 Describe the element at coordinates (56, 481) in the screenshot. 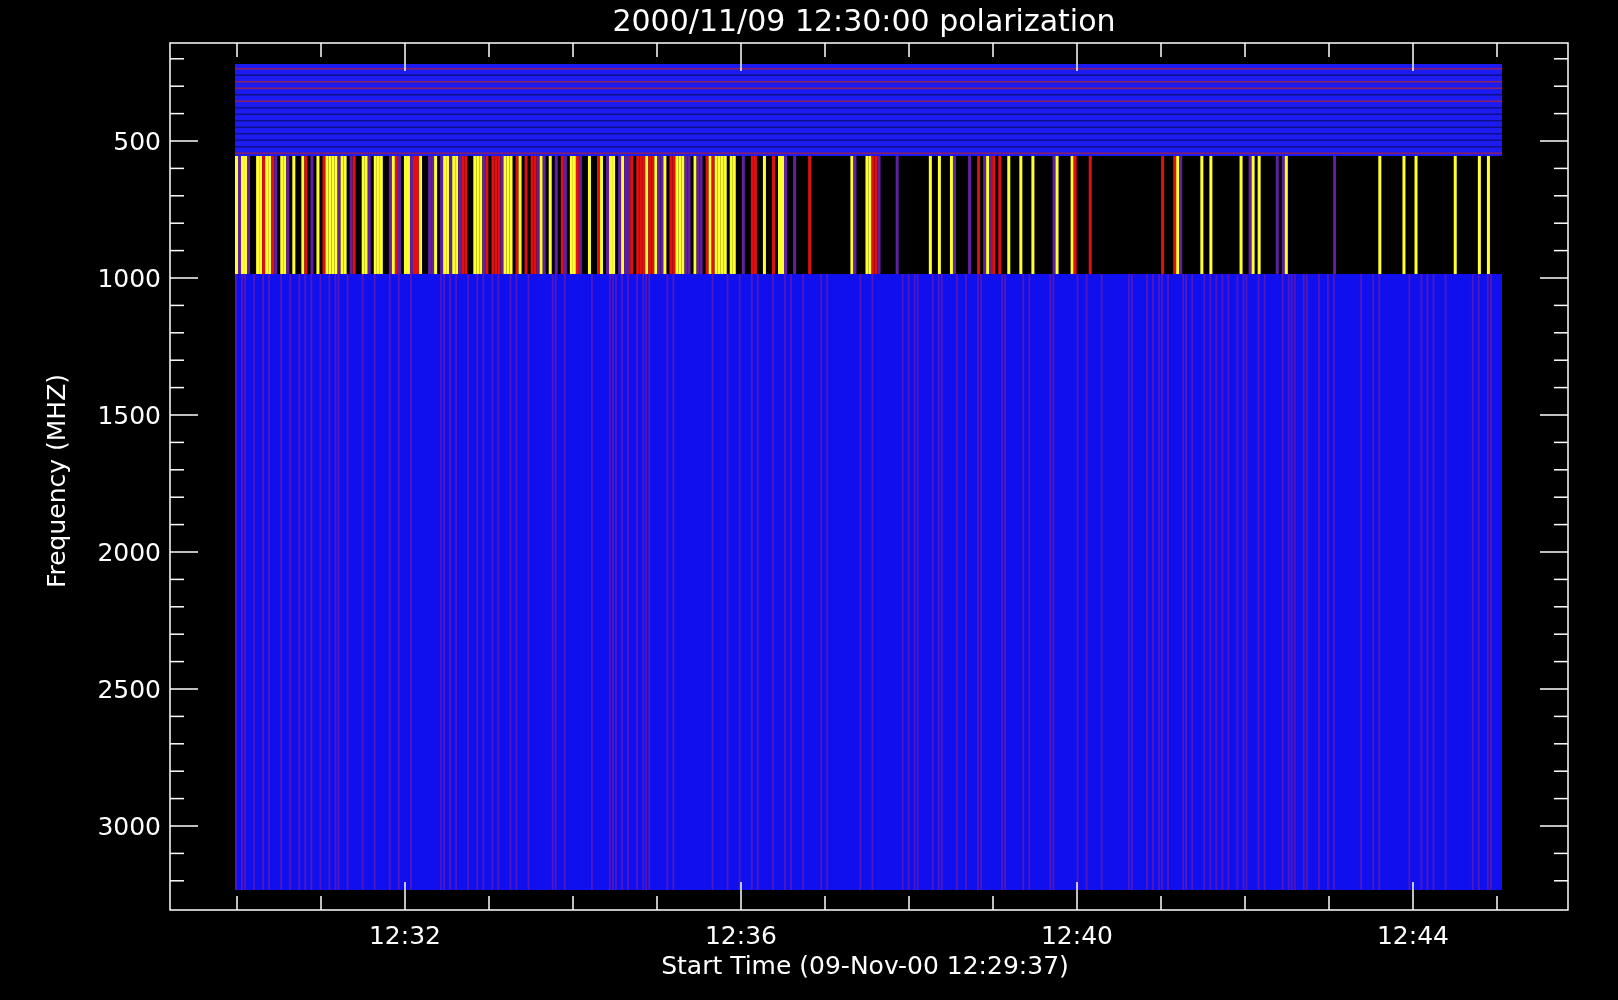

I see `y-axis-label: Frequency (MHZ)` at that location.